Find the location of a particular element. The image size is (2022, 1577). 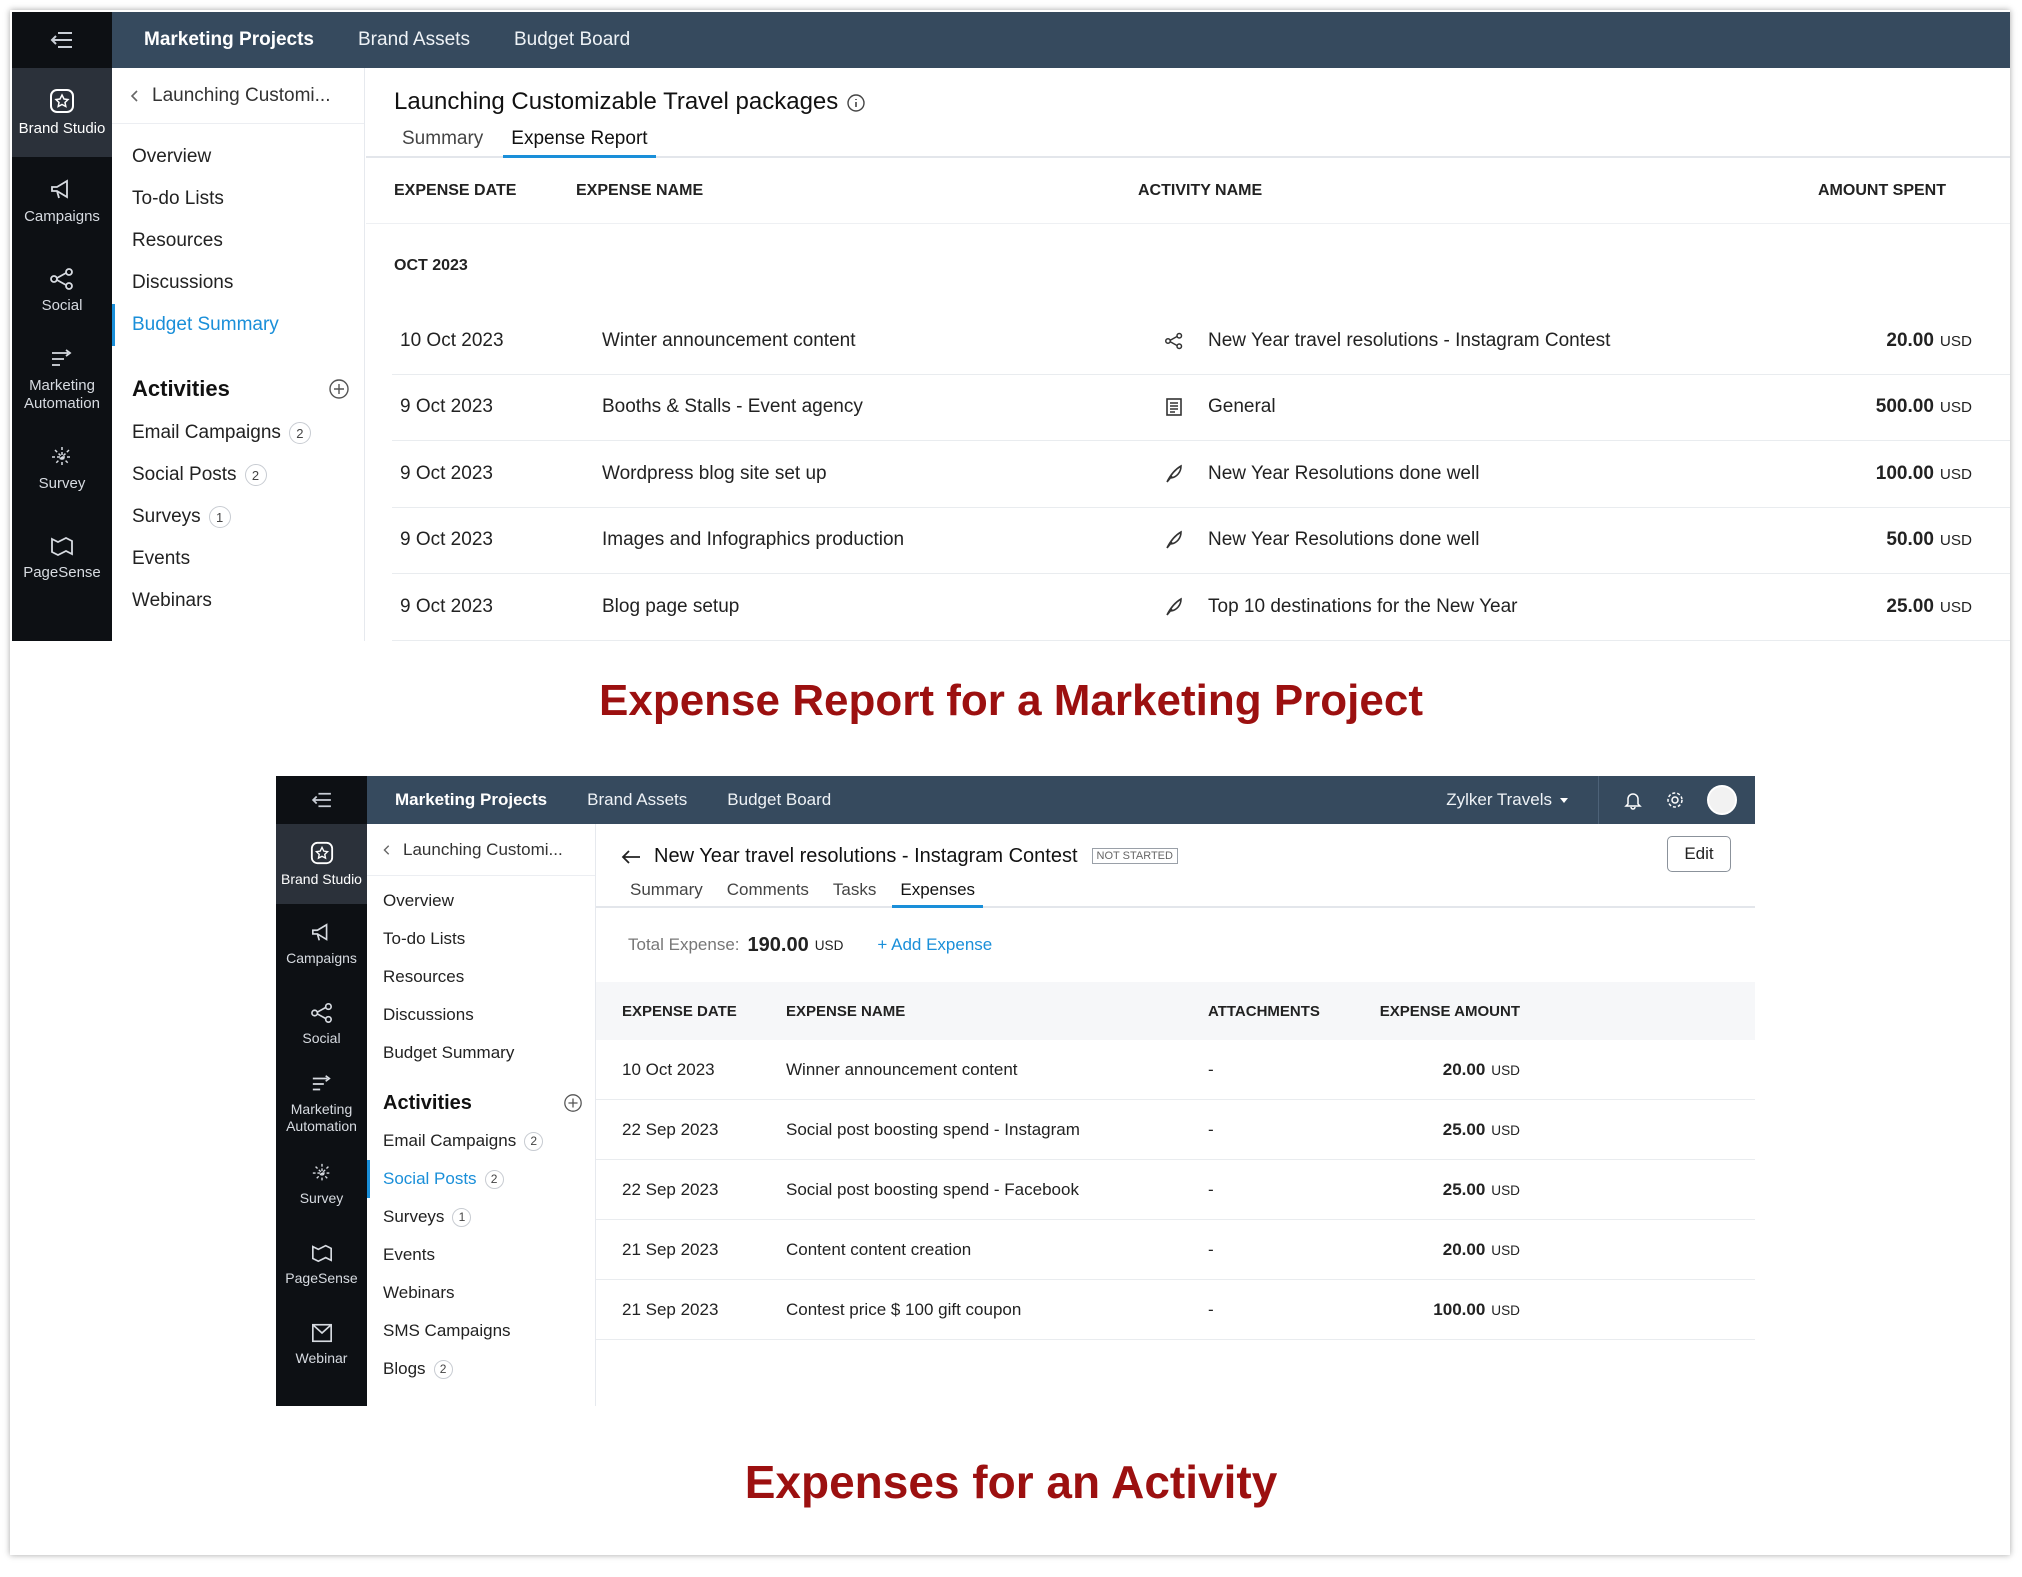

info-icon is located at coordinates (856, 103).